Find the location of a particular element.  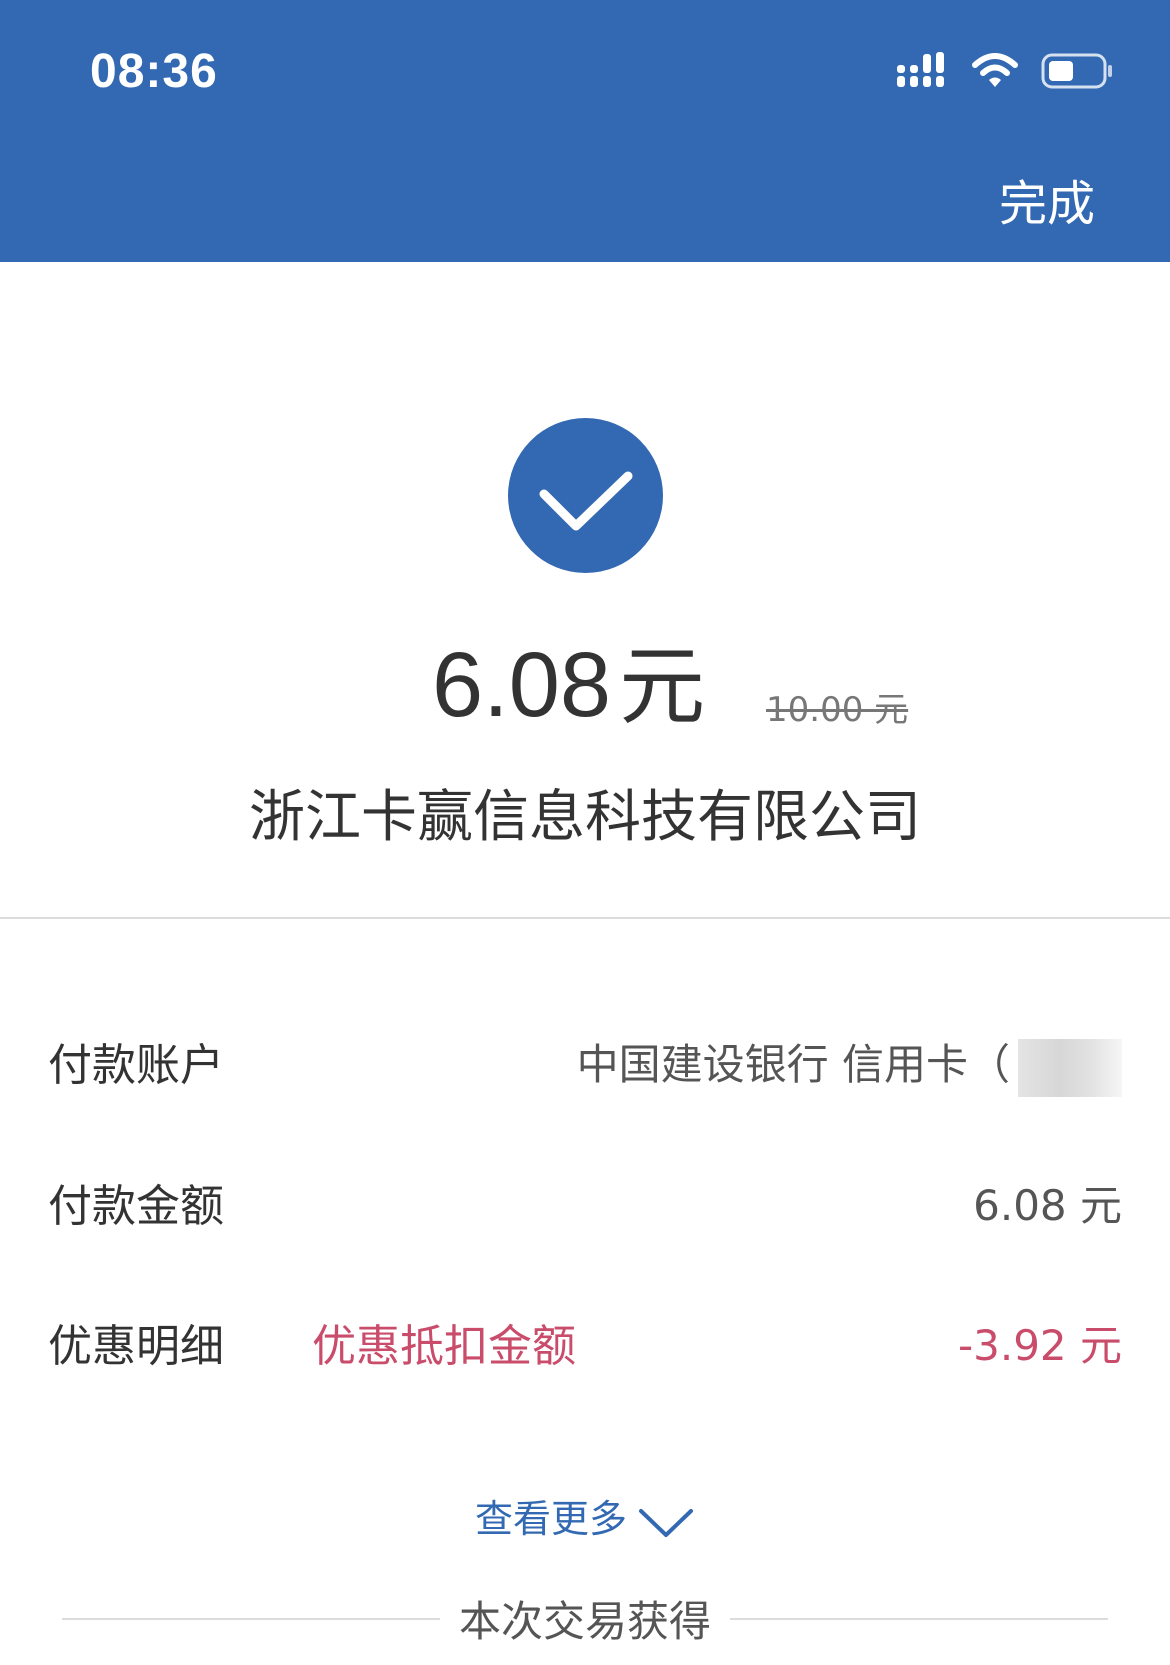

chevron-down-icon is located at coordinates (666, 1522).